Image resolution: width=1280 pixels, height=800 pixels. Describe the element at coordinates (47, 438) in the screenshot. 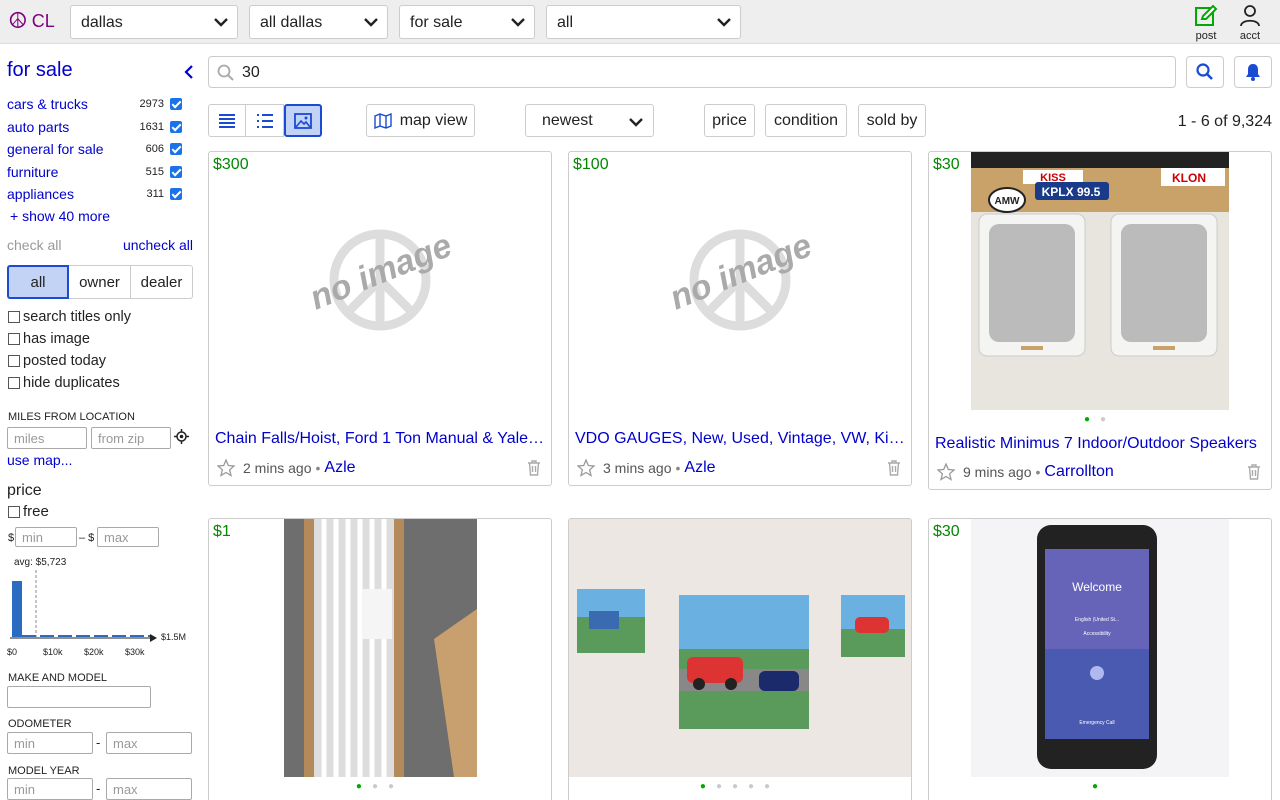

I see `miles-input: miles` at that location.